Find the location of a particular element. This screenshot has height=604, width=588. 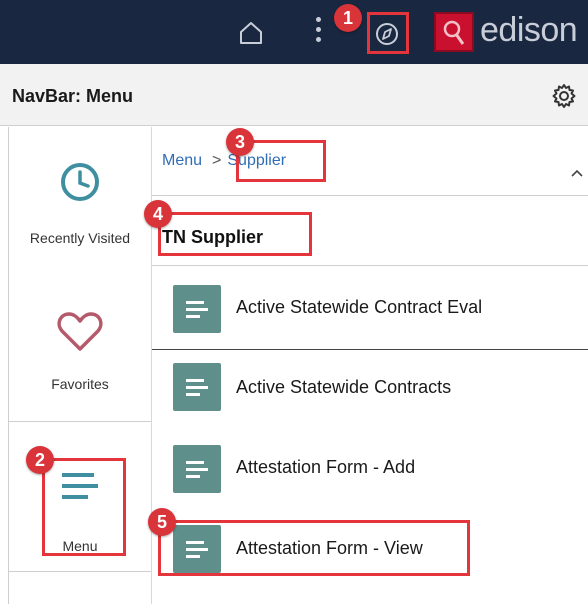

callout-badge: 2 is located at coordinates (40, 460).